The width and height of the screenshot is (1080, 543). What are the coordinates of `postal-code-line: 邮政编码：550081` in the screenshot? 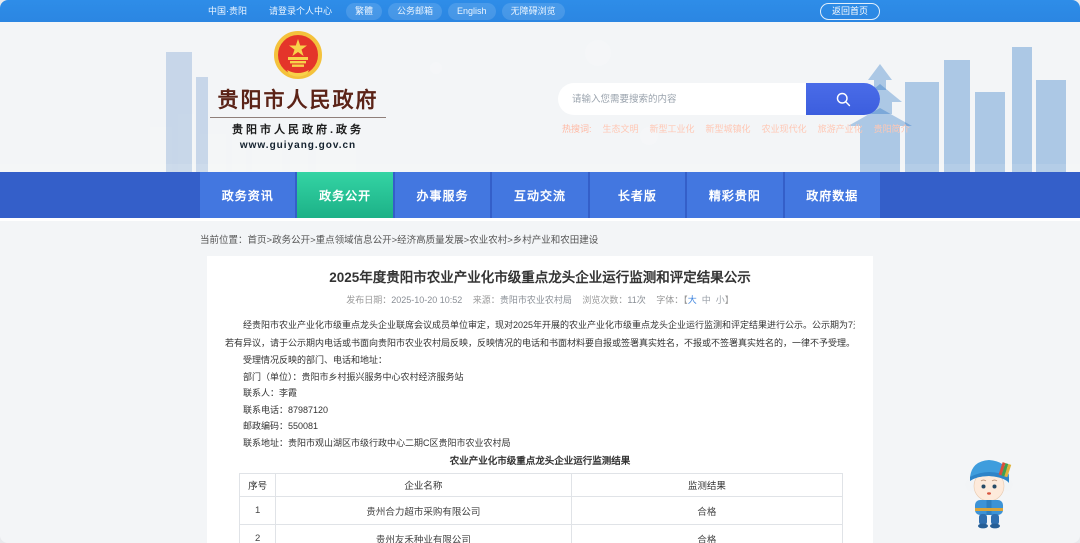 It's located at (281, 426).